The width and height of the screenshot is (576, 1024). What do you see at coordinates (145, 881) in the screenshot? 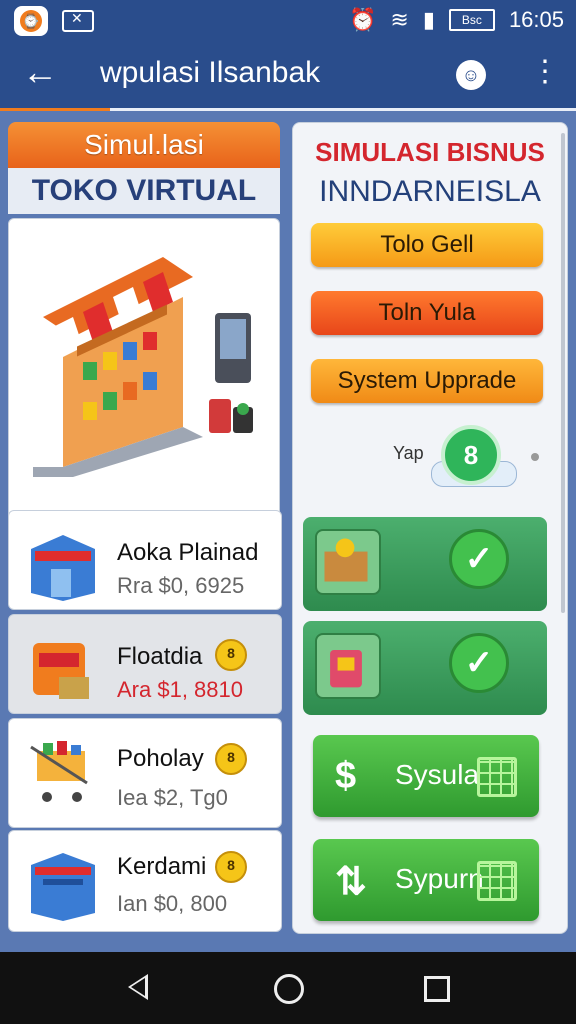
I see `list-item: Kerdami 8 Ian $0, 800` at bounding box center [145, 881].